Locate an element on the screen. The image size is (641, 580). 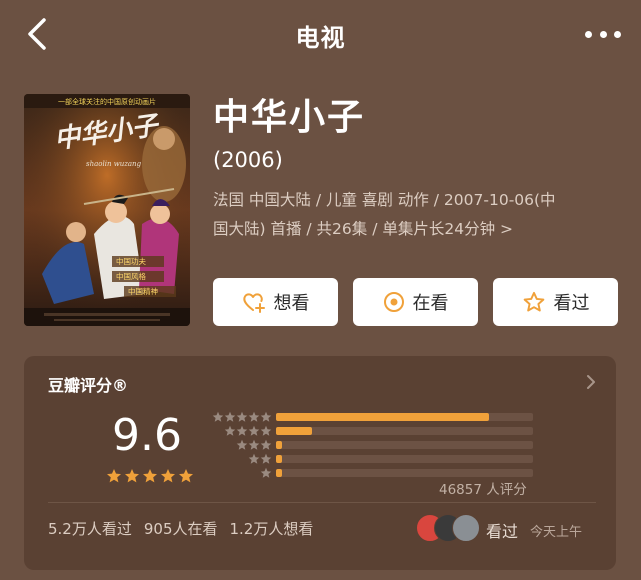
distribution-row-3-star is located at coordinates (380, 444).